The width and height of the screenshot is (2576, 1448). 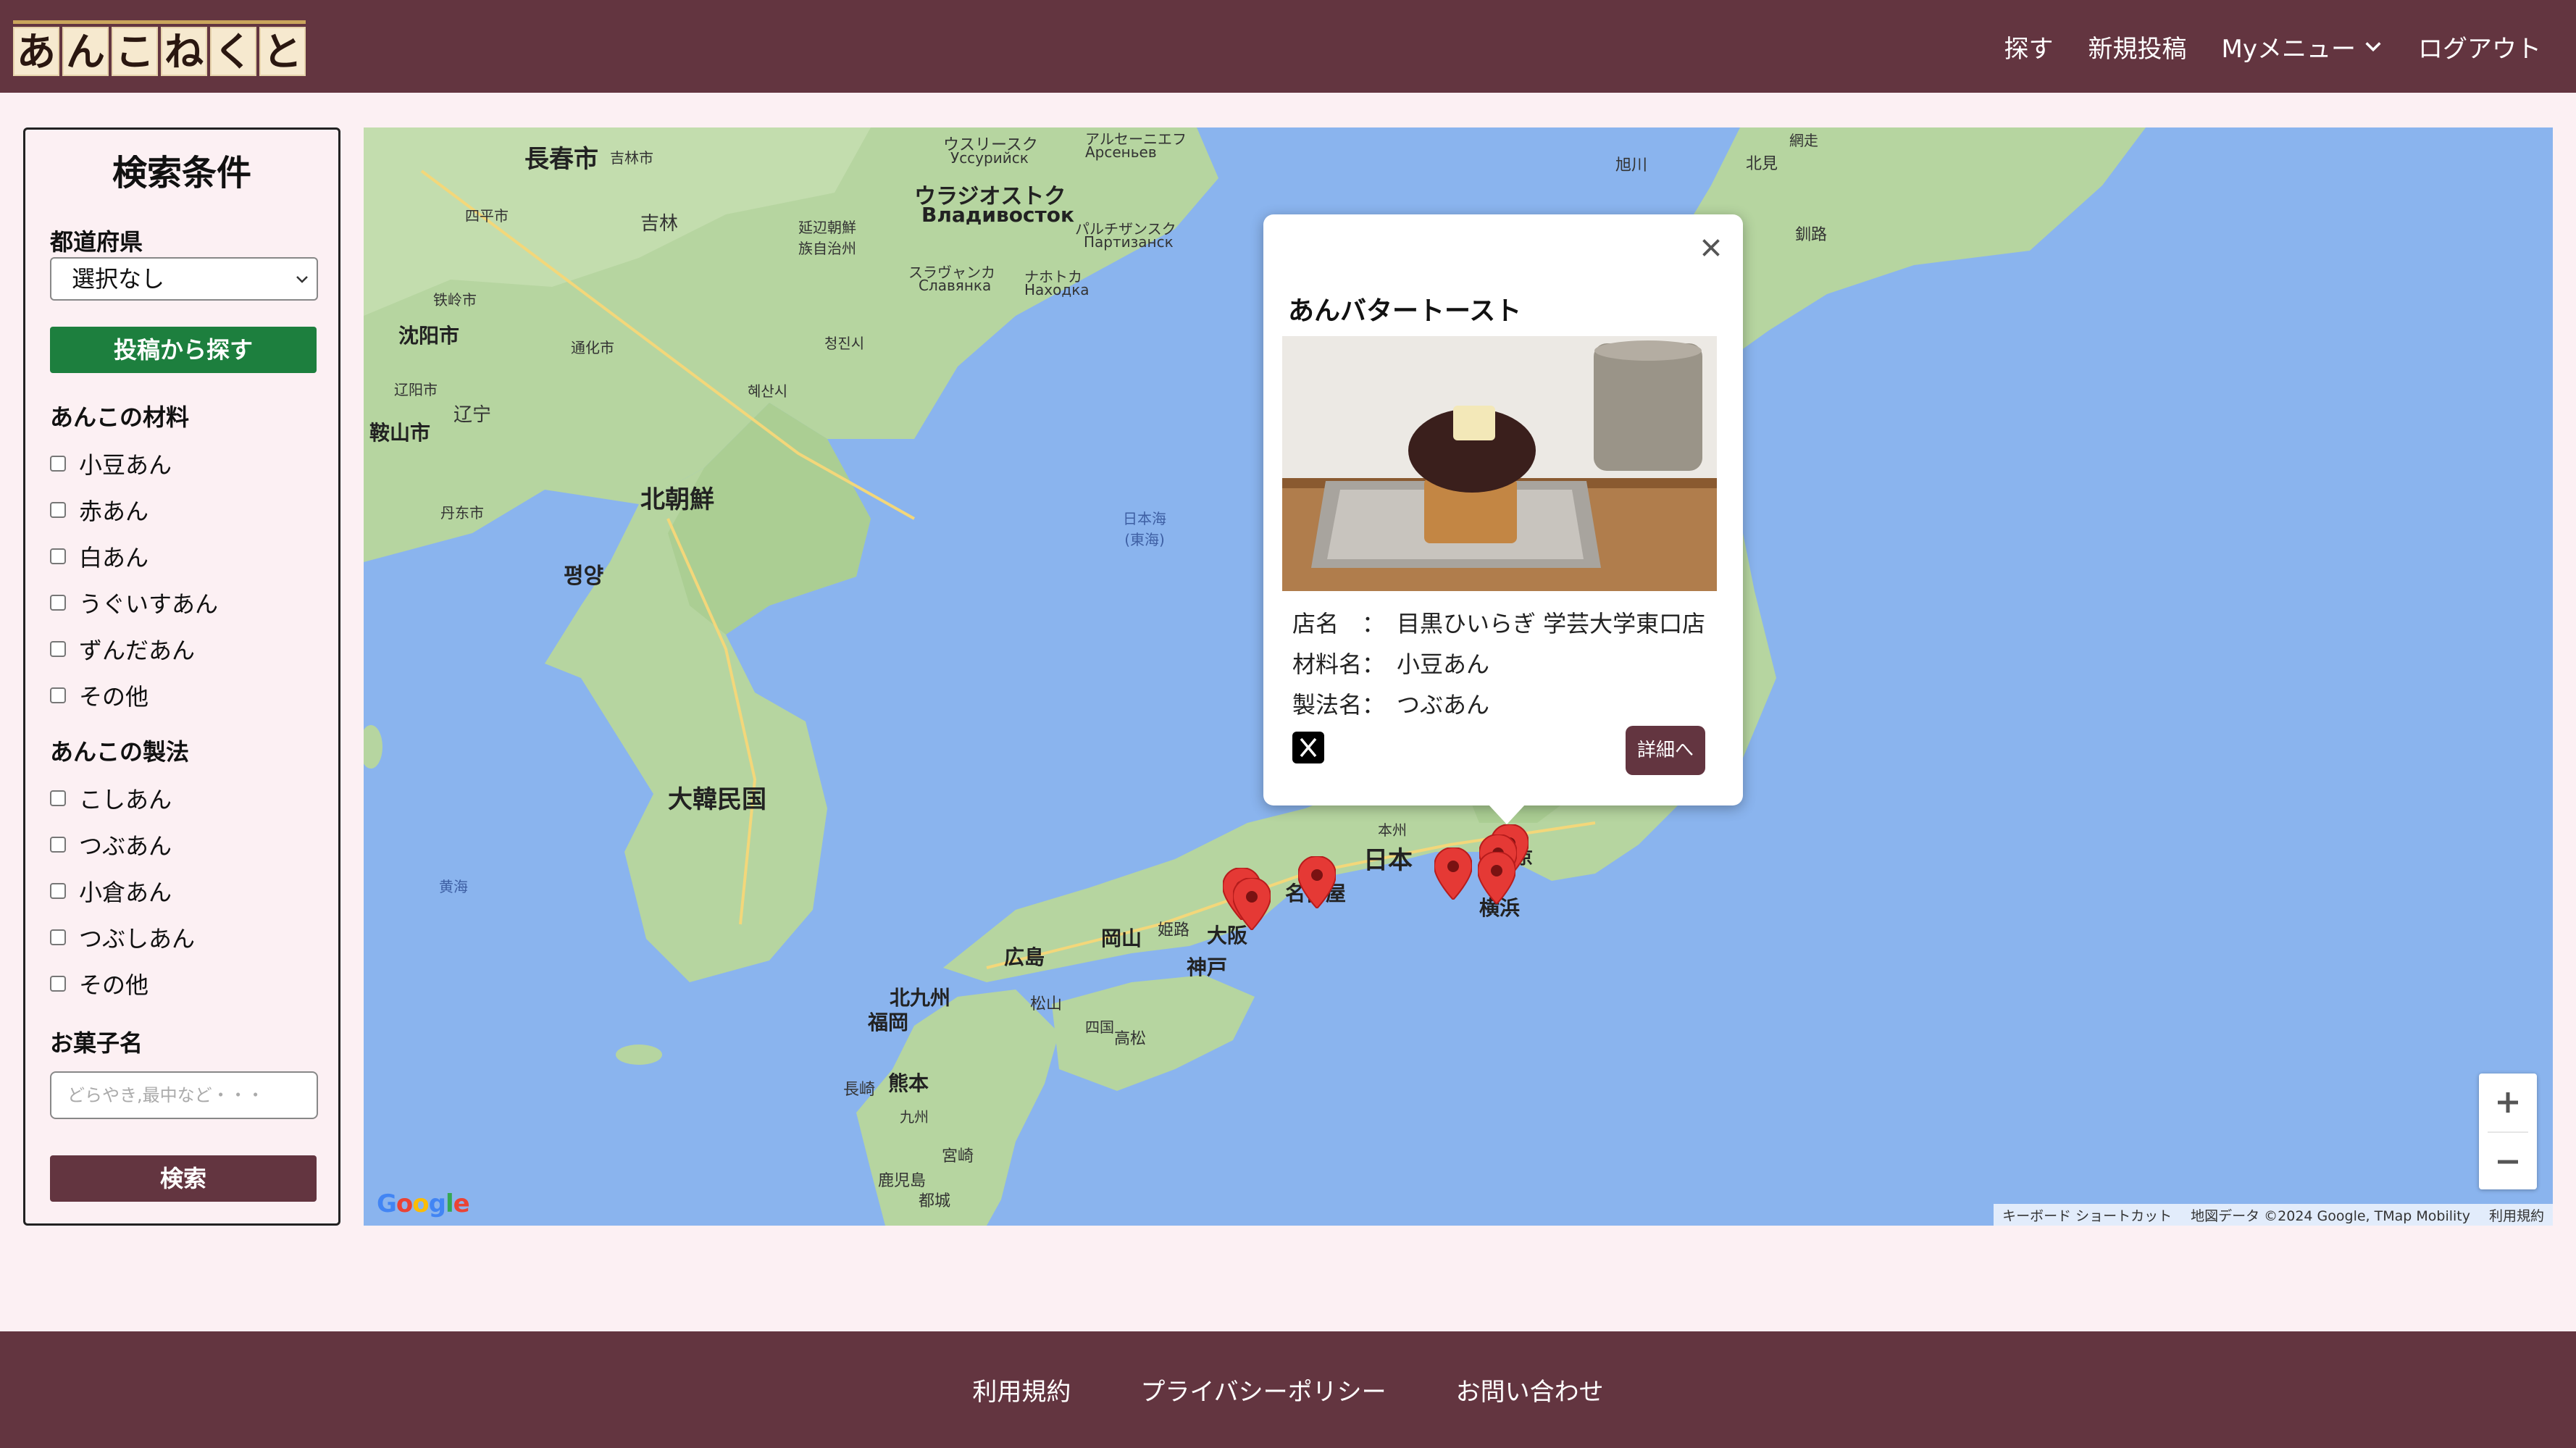 What do you see at coordinates (123, 649) in the screenshot?
I see `material-option: ずんだあん` at bounding box center [123, 649].